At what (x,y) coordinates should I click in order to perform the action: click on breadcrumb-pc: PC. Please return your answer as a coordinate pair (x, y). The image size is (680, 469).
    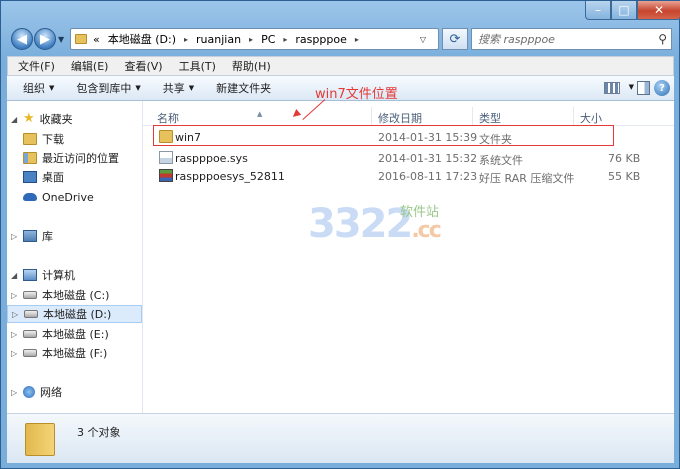
    Looking at the image, I should click on (268, 39).